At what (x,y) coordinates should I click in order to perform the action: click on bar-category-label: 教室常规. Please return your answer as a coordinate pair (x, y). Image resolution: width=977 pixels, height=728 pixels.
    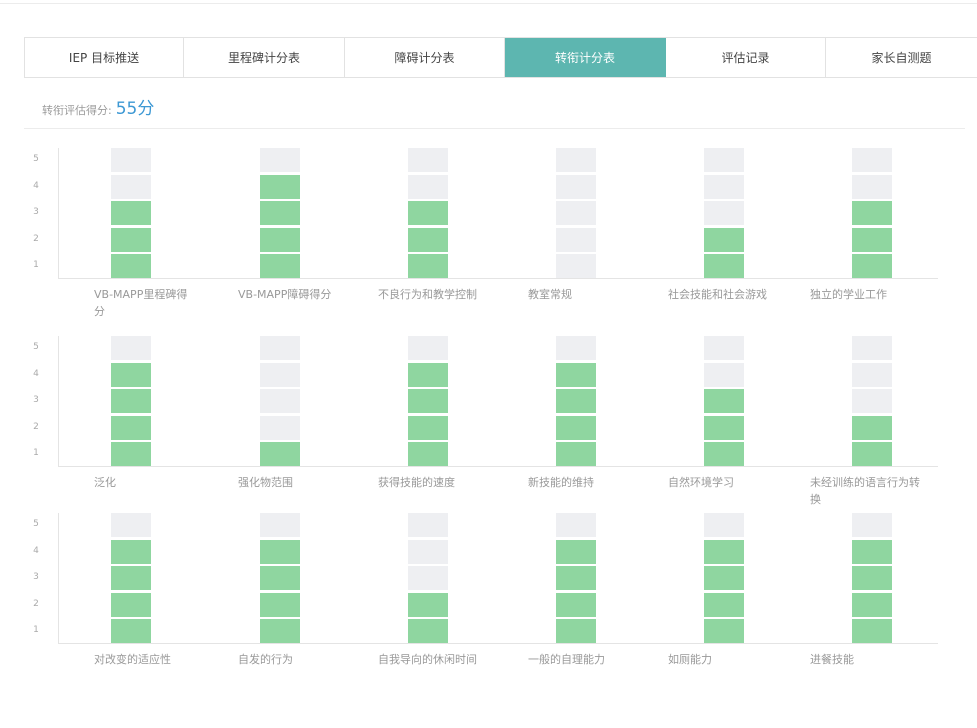
    Looking at the image, I should click on (550, 294).